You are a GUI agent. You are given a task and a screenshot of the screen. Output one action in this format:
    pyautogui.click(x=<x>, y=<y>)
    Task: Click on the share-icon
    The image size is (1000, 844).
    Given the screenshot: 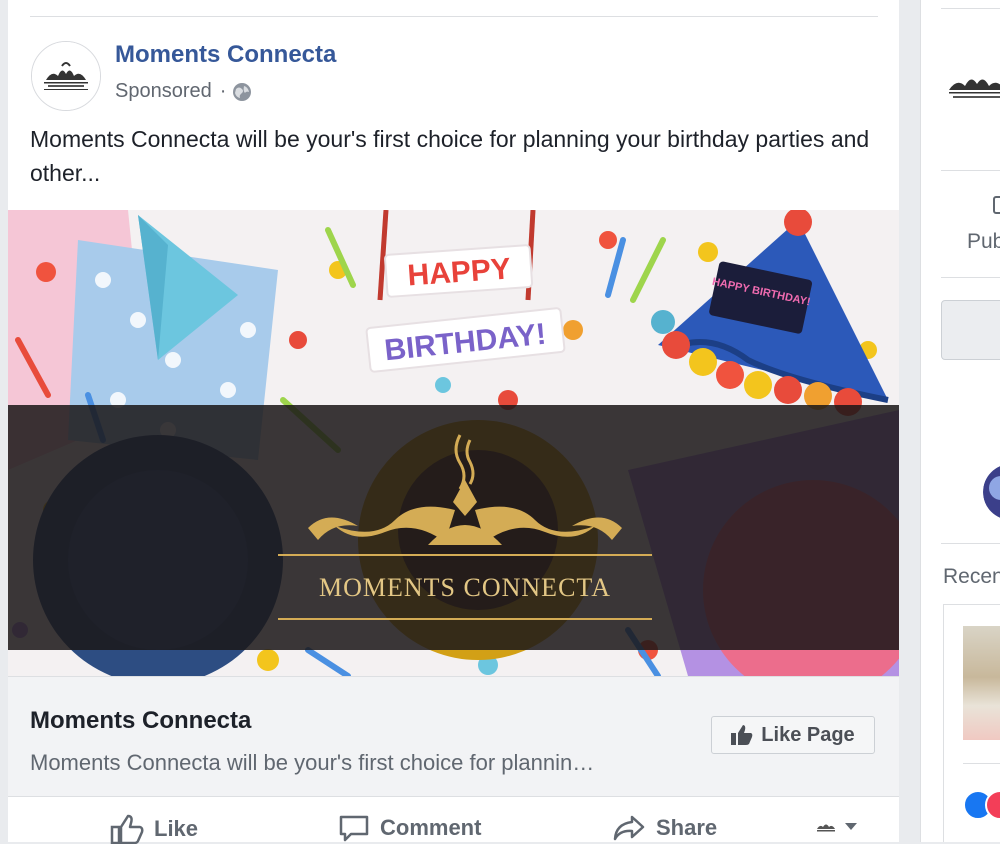 What is the action you would take?
    pyautogui.click(x=629, y=828)
    